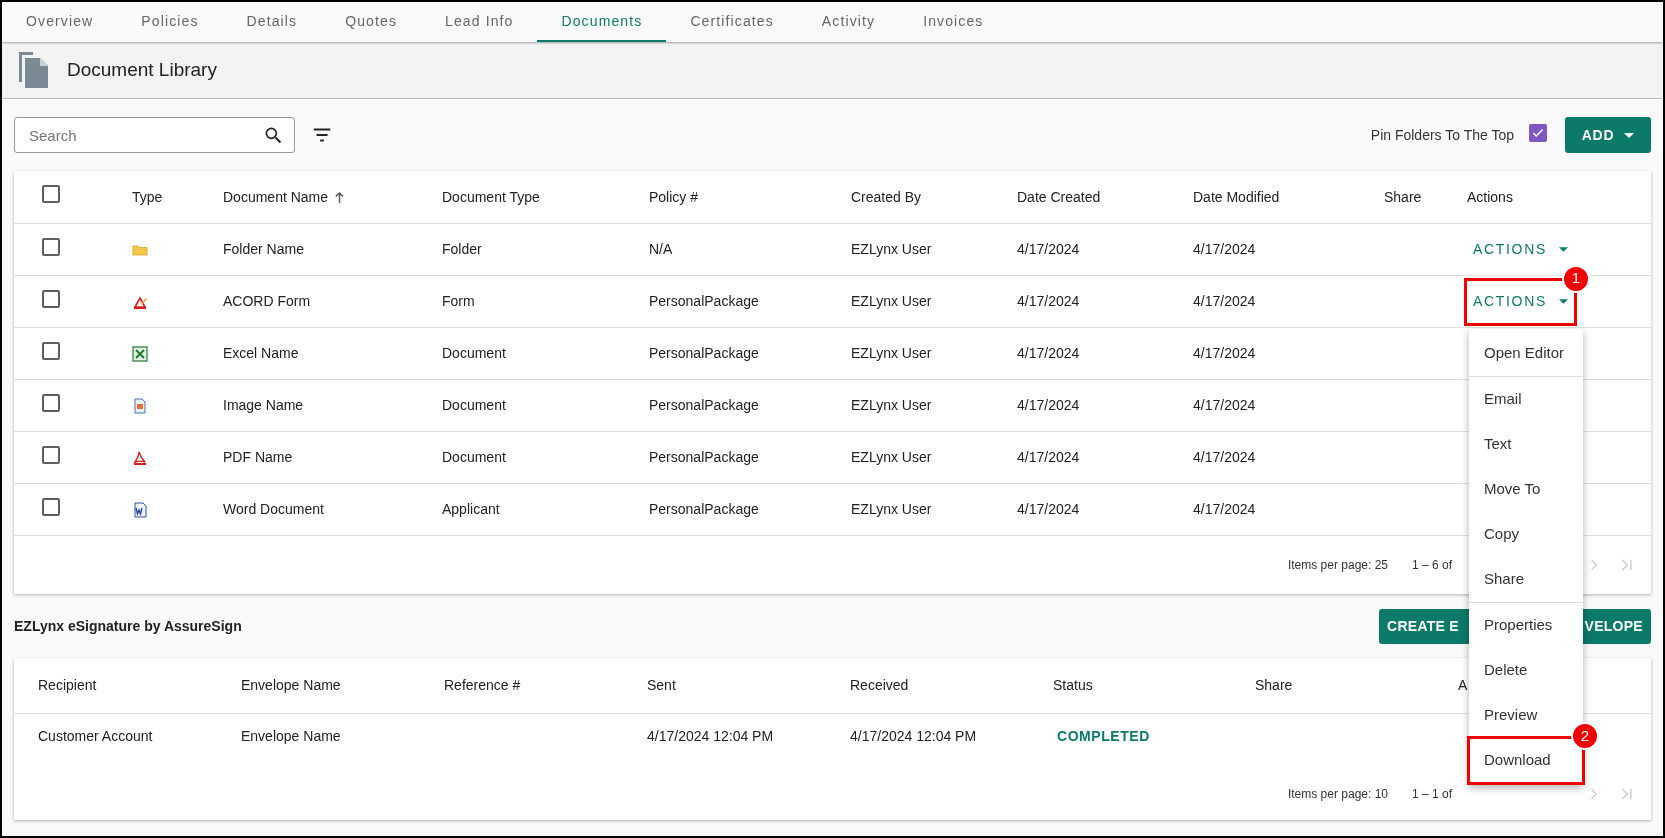 This screenshot has height=838, width=1665. Describe the element at coordinates (264, 405) in the screenshot. I see `document-name: Image Name` at that location.